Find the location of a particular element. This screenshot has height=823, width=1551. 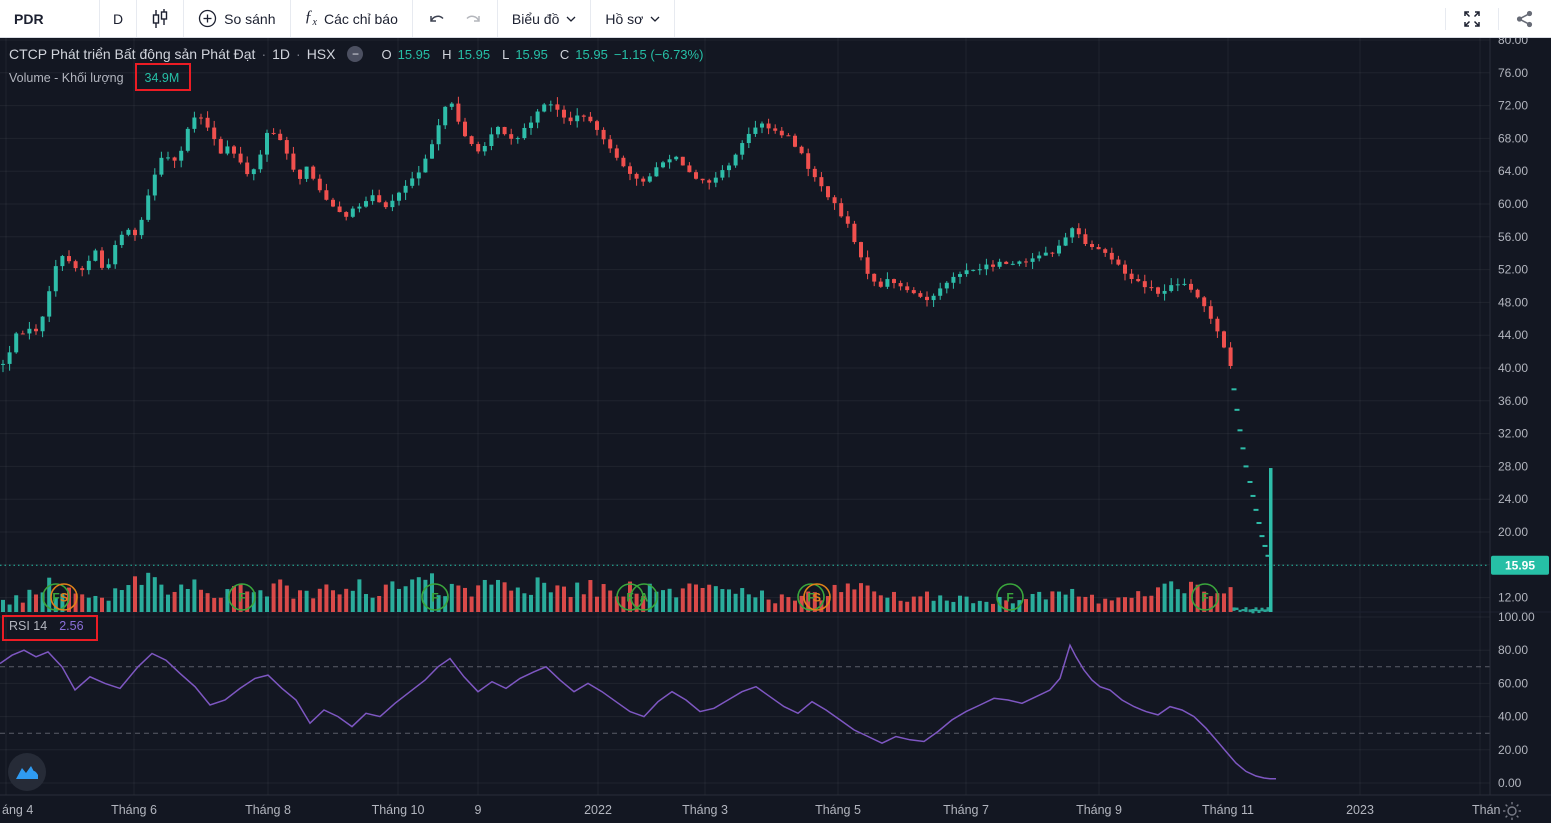

toolbar-right-group is located at coordinates (1498, 18).